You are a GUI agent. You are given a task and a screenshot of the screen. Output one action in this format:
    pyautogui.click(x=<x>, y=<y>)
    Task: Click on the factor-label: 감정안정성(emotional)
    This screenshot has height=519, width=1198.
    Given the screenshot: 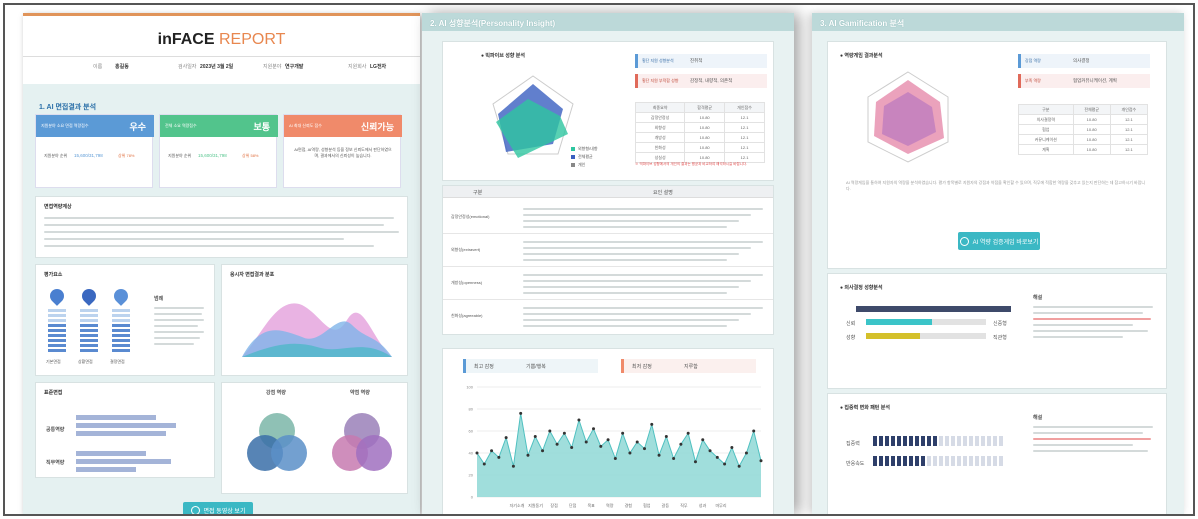 What is the action you would take?
    pyautogui.click(x=470, y=216)
    